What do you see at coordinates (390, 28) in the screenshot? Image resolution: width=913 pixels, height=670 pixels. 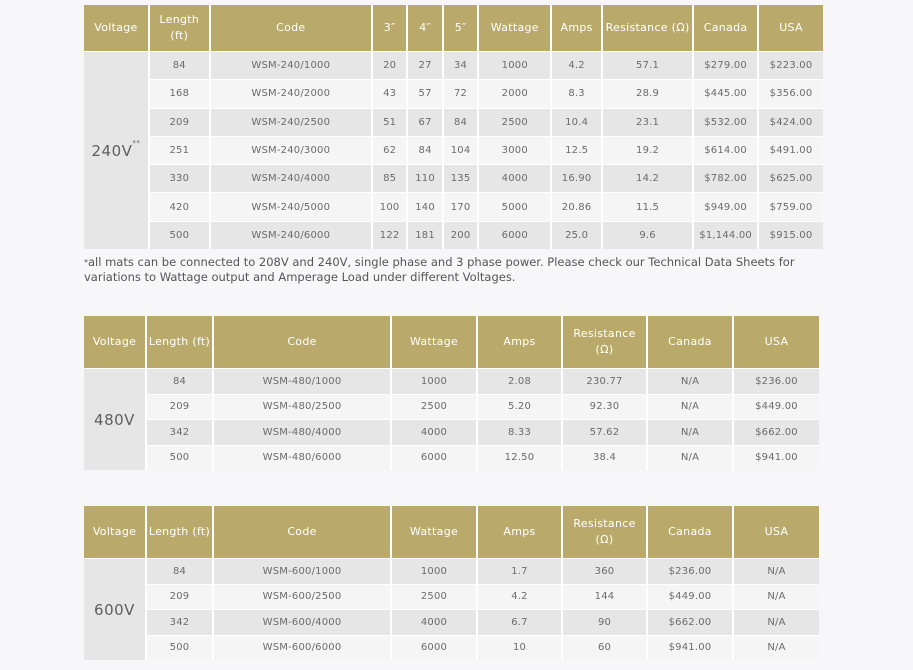 I see `header-3in: 3″` at bounding box center [390, 28].